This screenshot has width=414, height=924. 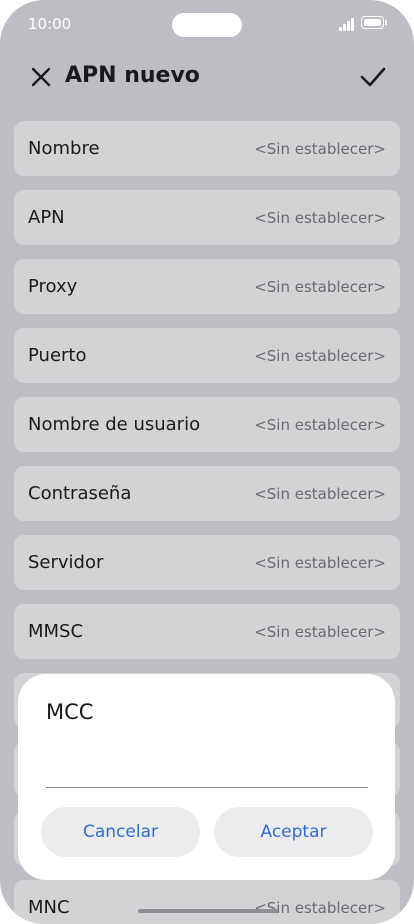 I want to click on battery-icon, so click(x=374, y=22).